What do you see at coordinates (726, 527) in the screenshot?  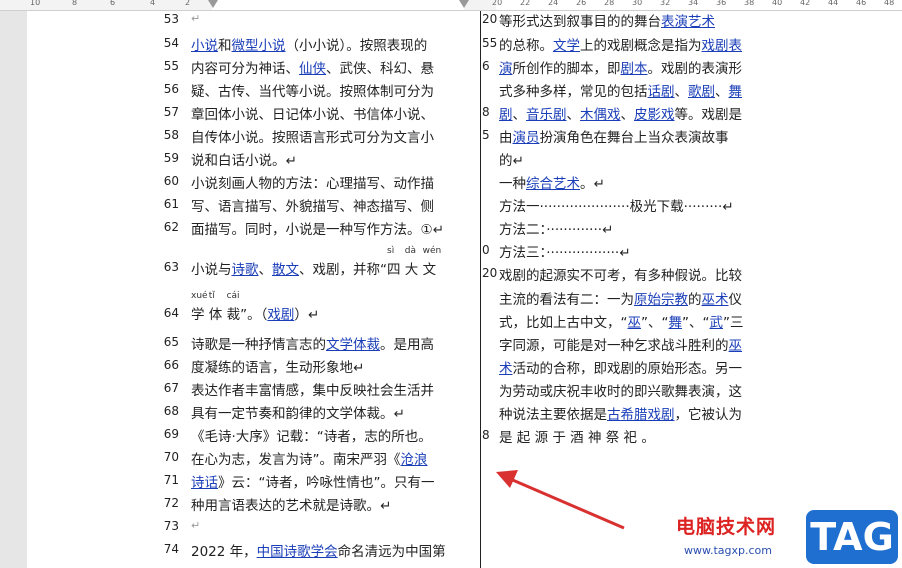 I see `watermark-site-name: 电脑技术网` at bounding box center [726, 527].